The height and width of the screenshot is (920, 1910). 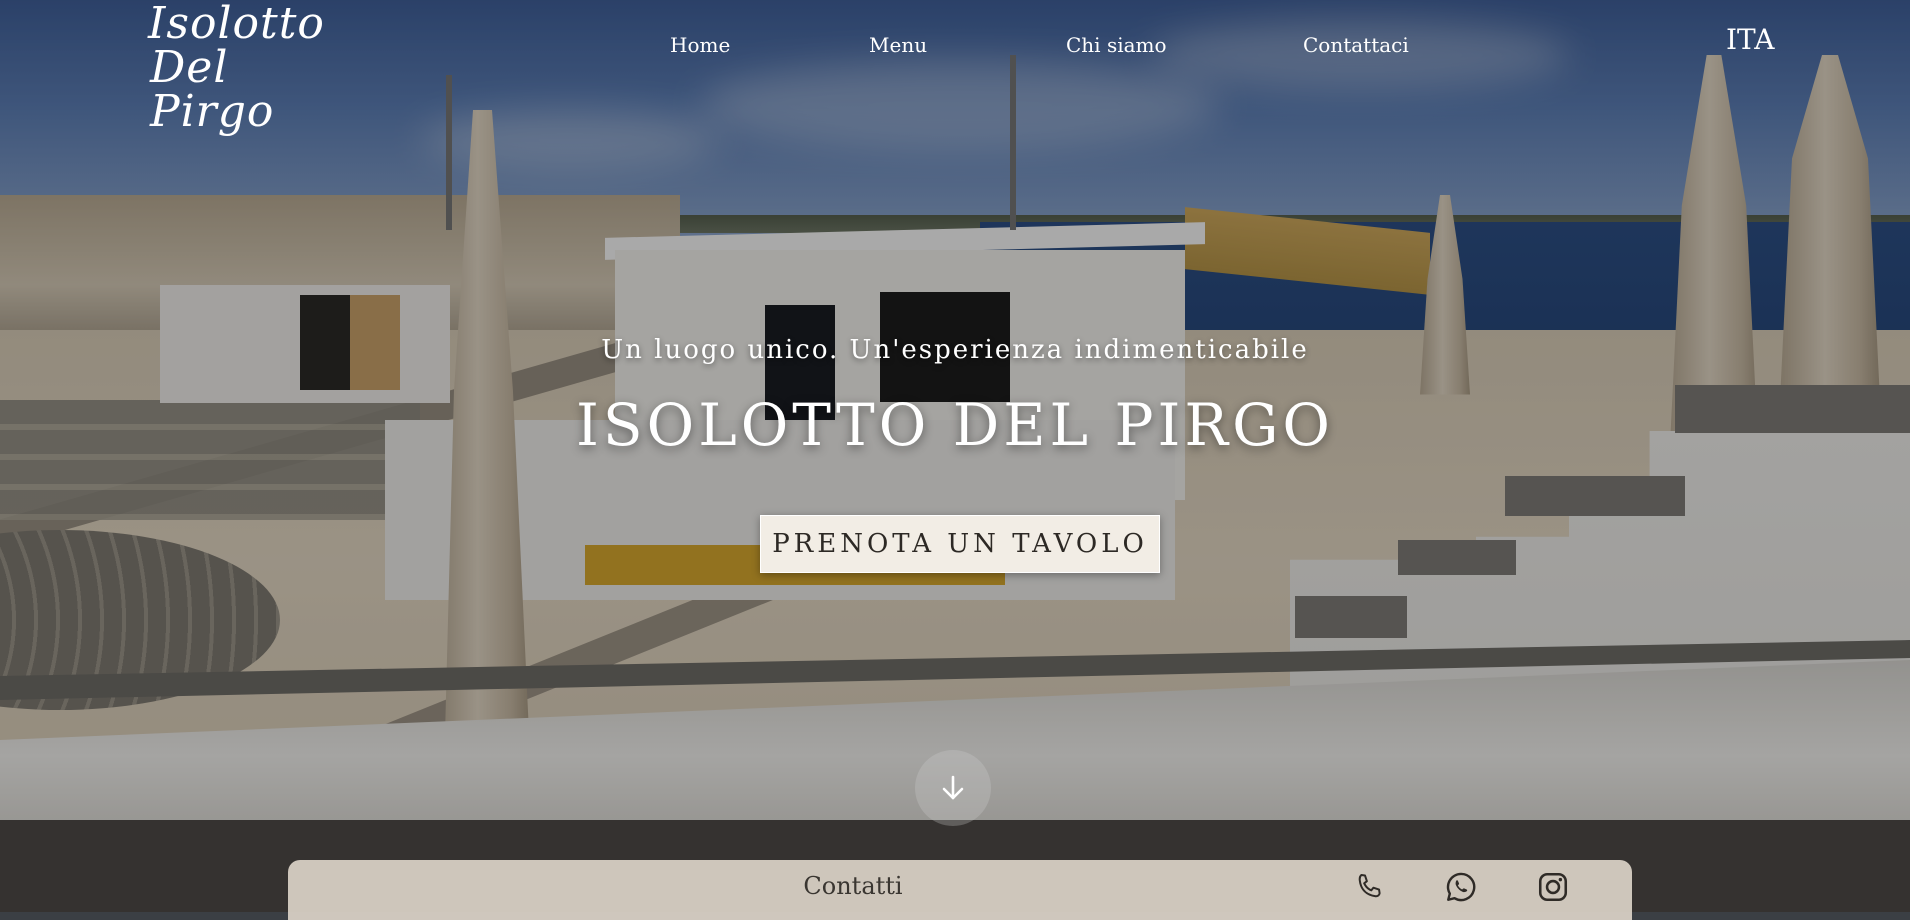 I want to click on nav-contattaci: Contattaci, so click(x=1356, y=45).